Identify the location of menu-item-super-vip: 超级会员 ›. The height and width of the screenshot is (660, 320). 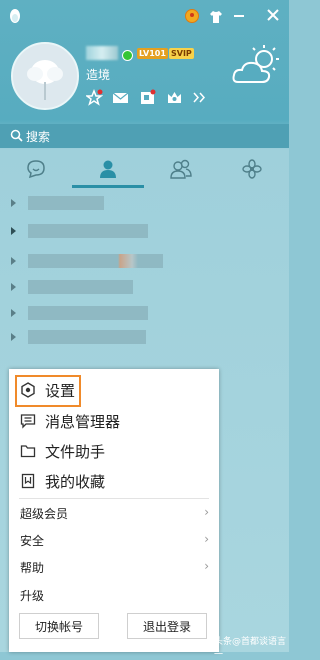
(114, 512).